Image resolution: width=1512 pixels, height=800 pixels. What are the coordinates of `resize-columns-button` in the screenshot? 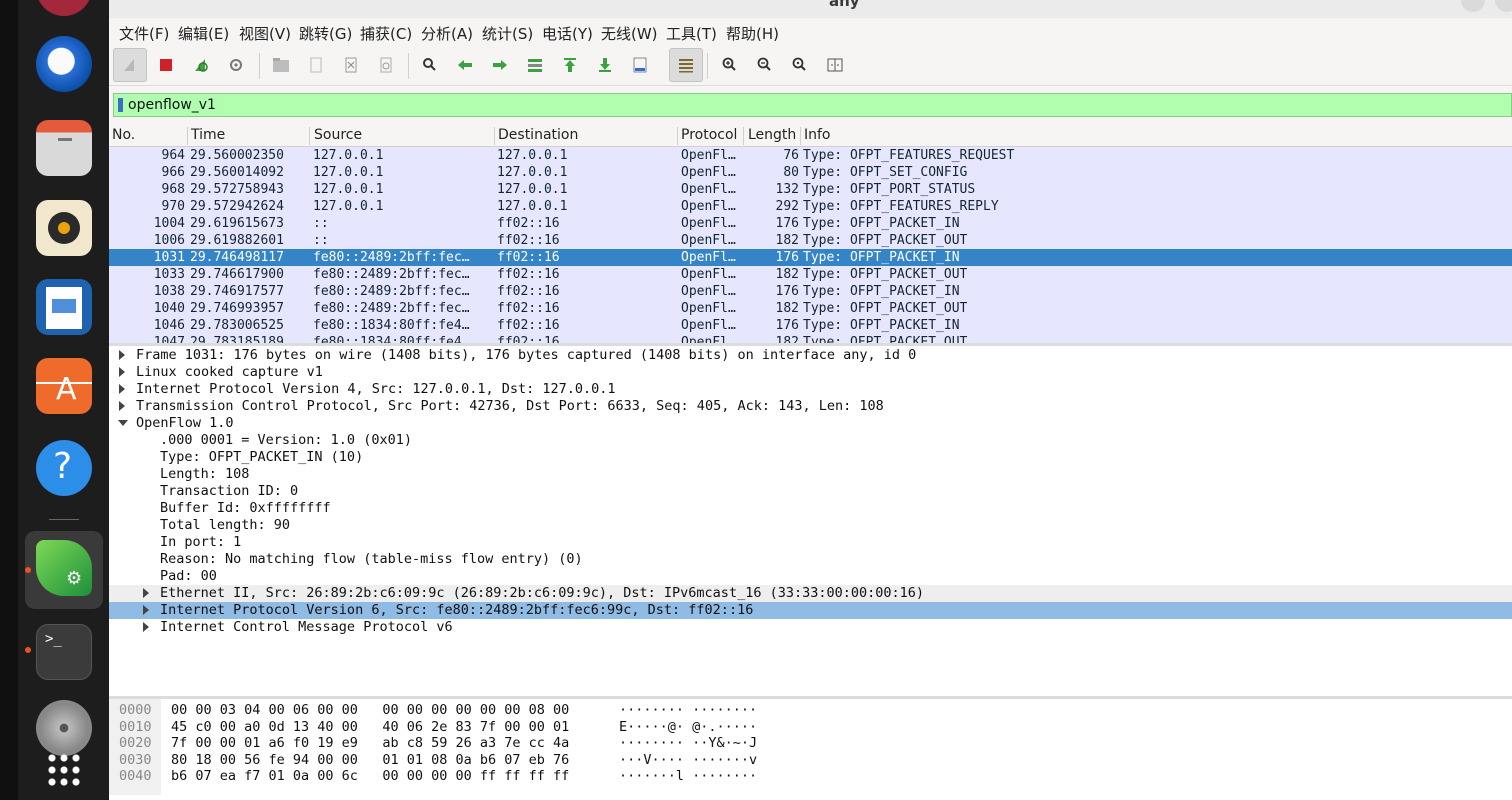 It's located at (835, 65).